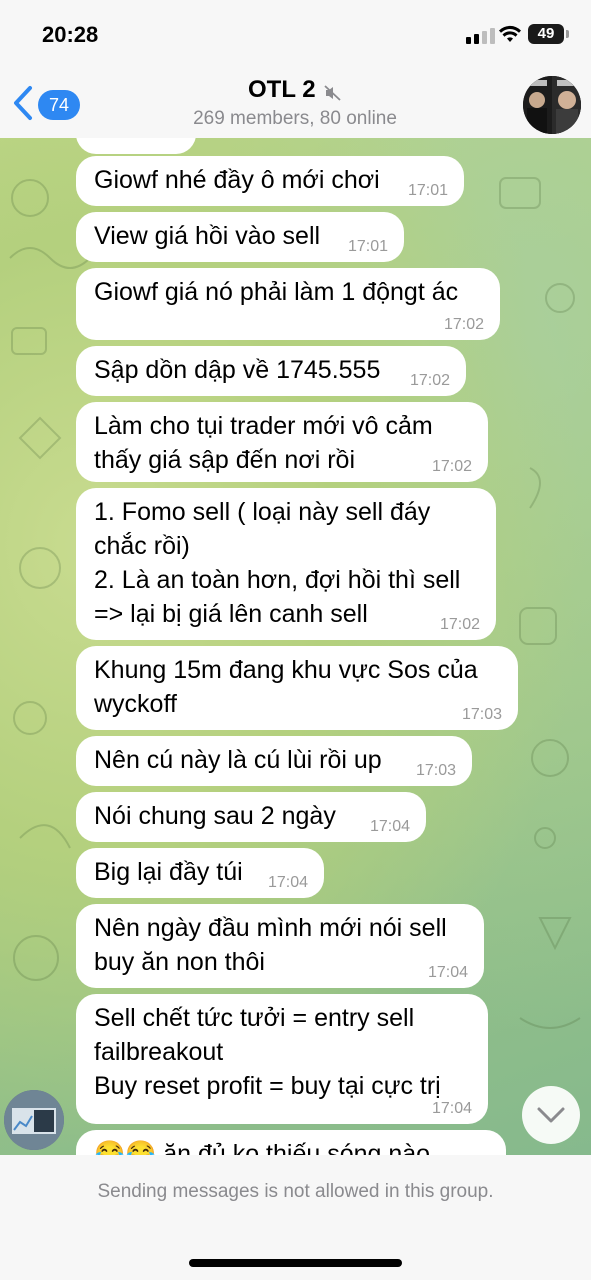  What do you see at coordinates (34, 1120) in the screenshot?
I see `sender-avatar` at bounding box center [34, 1120].